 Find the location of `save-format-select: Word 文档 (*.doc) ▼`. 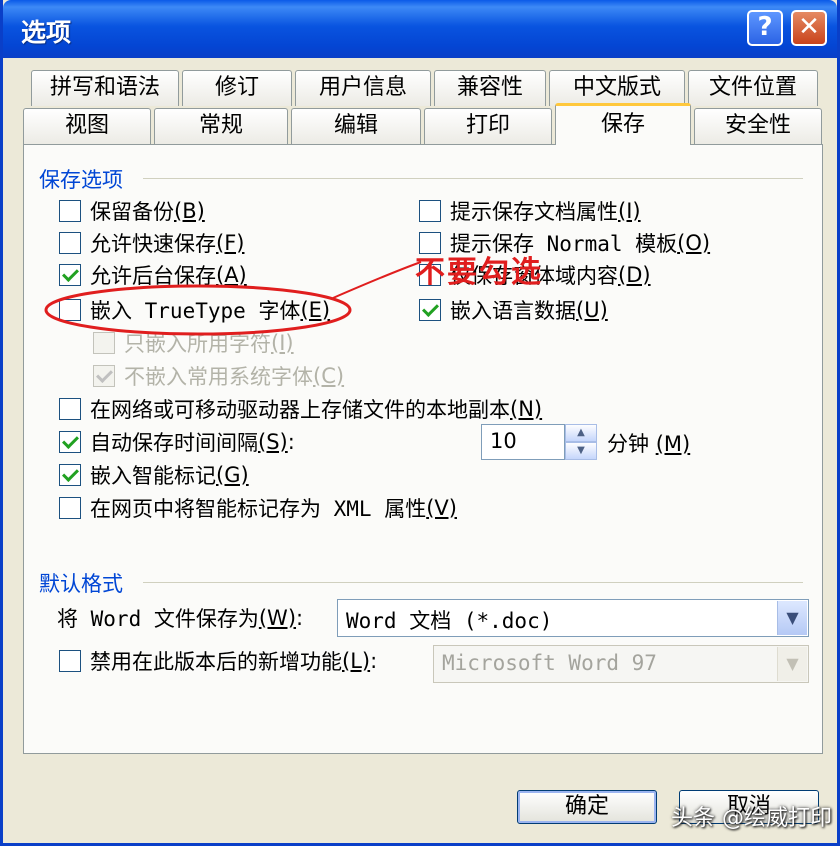

save-format-select: Word 文档 (*.doc) ▼ is located at coordinates (573, 618).